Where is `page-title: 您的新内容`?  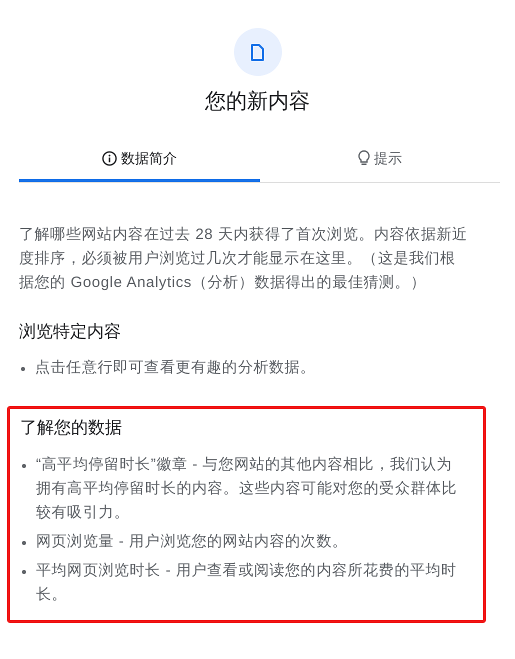 page-title: 您的新内容 is located at coordinates (257, 102).